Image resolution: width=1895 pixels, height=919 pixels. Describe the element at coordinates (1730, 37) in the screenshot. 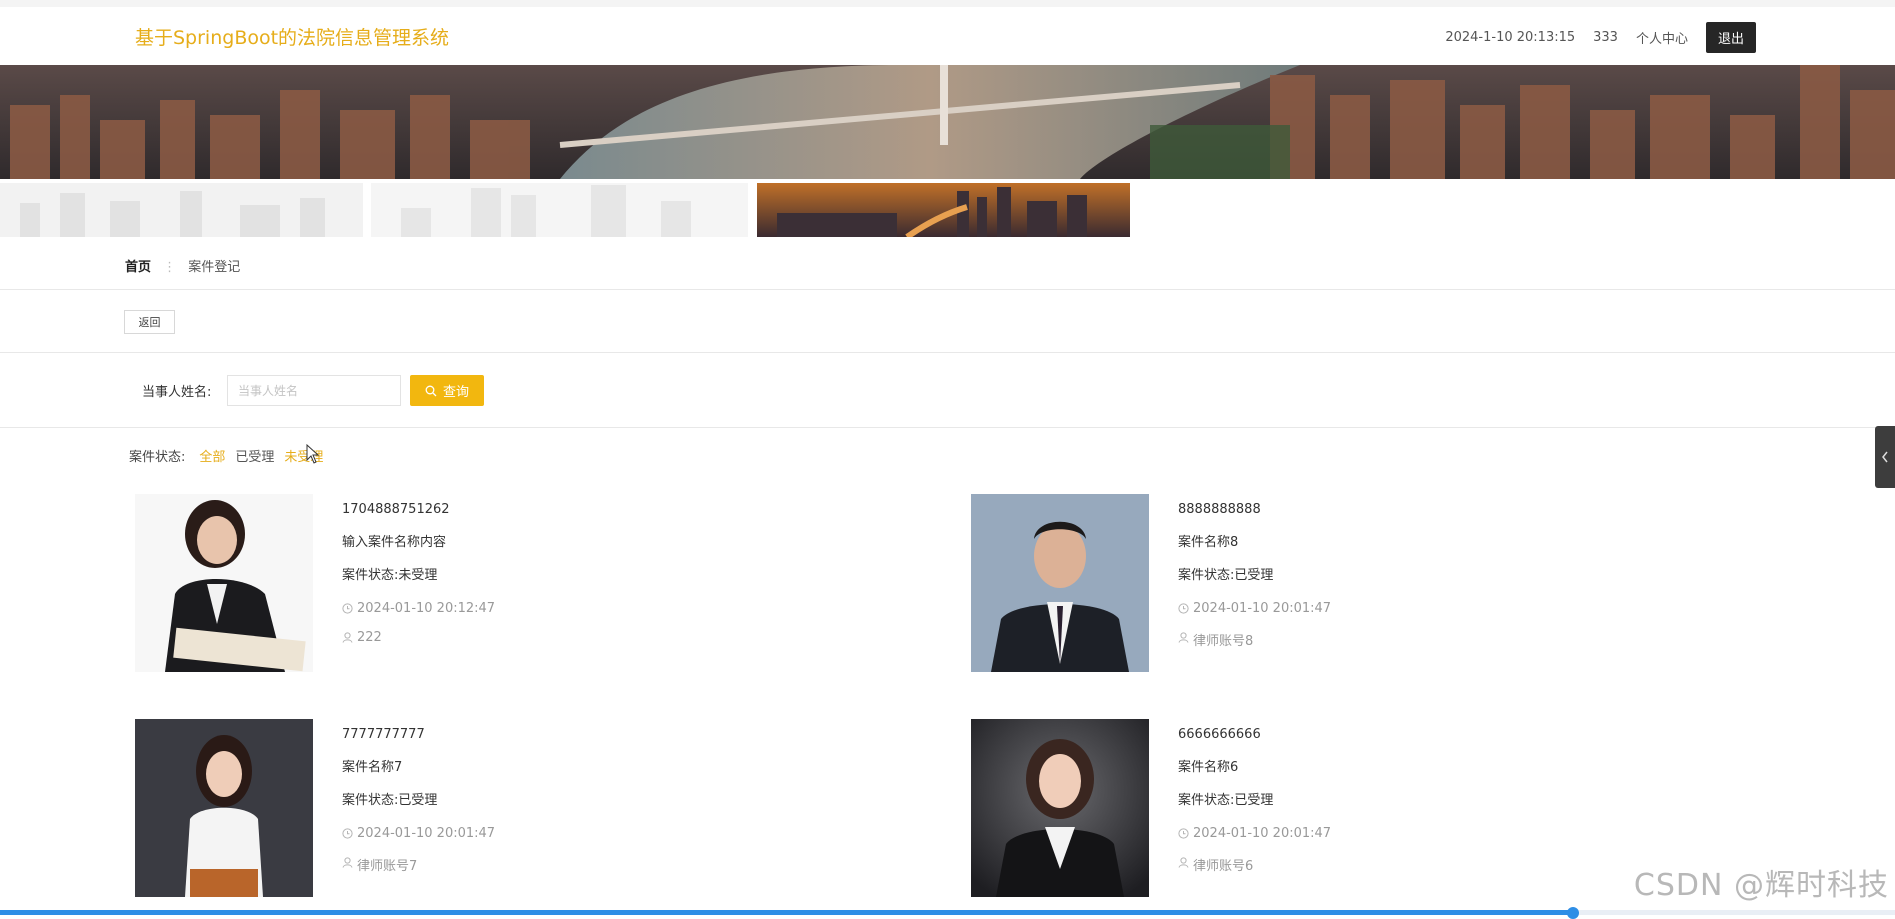

I see `logout-button: 退出` at that location.